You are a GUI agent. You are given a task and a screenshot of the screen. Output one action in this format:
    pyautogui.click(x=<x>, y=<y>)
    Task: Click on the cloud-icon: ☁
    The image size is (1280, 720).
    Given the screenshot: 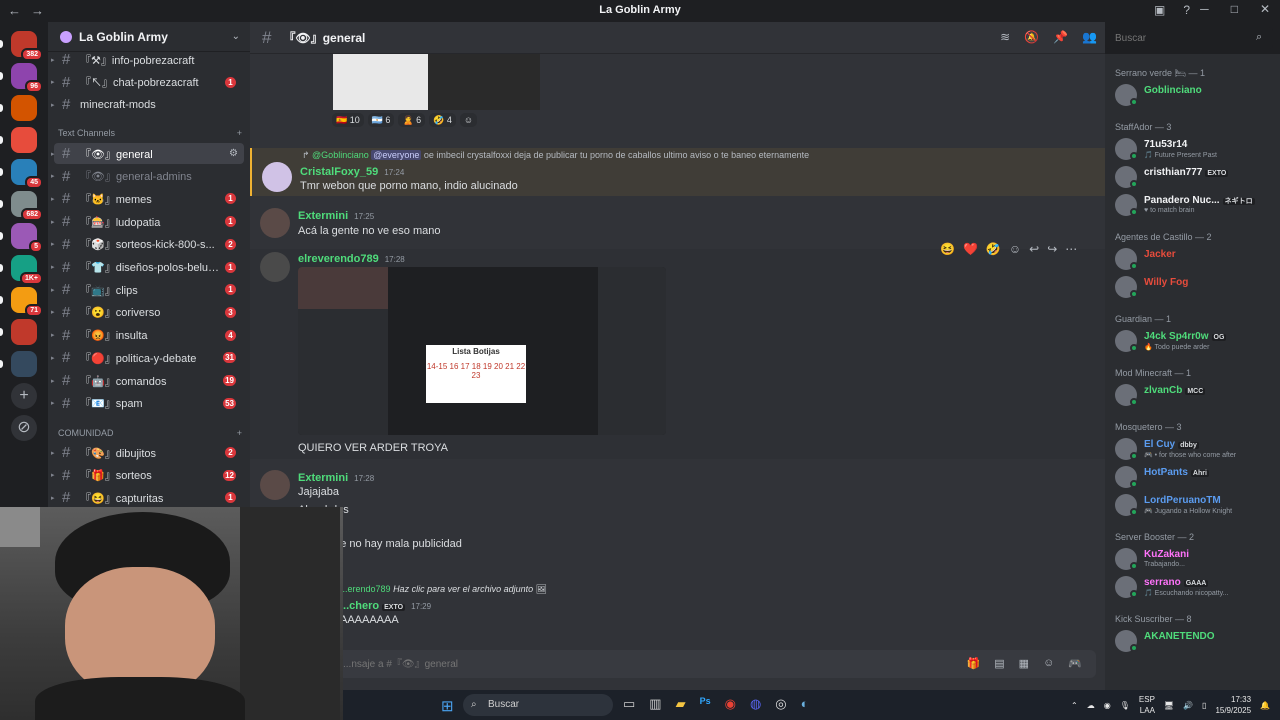 What is the action you would take?
    pyautogui.click(x=1091, y=705)
    